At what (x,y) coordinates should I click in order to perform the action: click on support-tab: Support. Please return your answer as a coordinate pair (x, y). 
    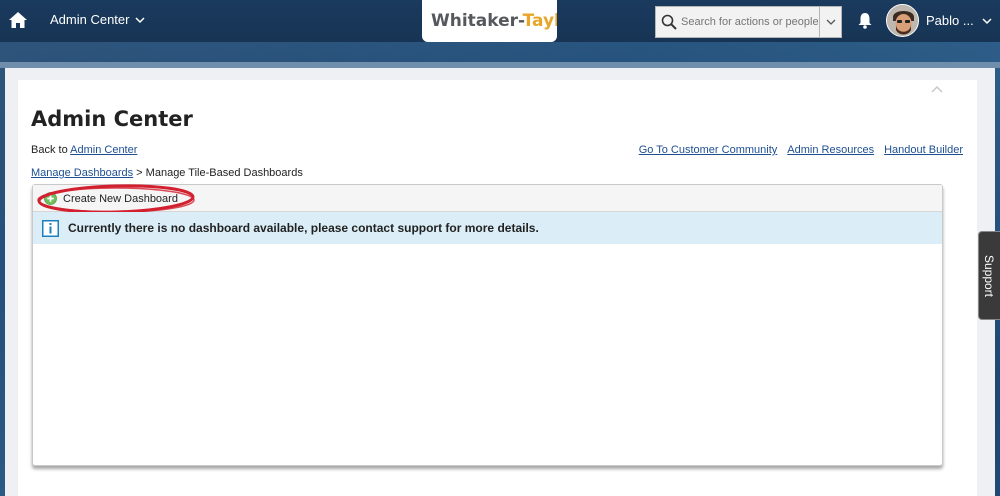
    Looking at the image, I should click on (989, 275).